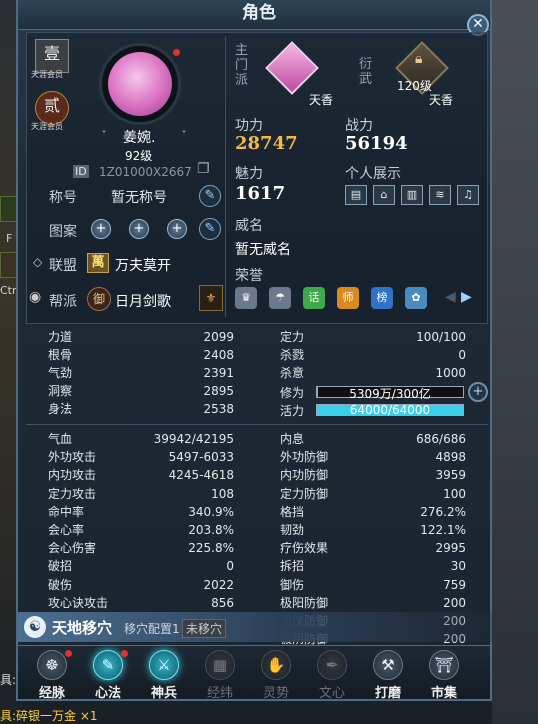  What do you see at coordinates (246, 298) in the screenshot?
I see `hat-icon: ♛` at bounding box center [246, 298].